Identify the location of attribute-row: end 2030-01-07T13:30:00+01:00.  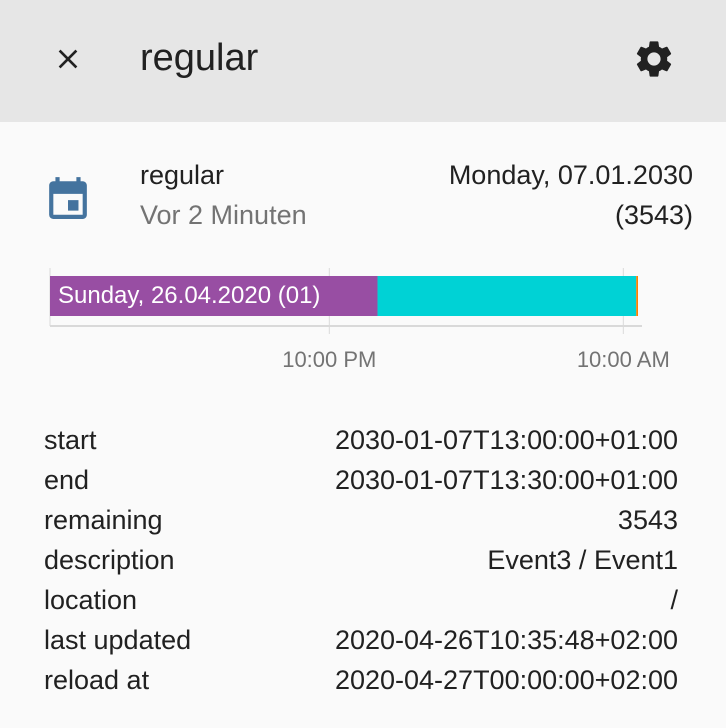
(361, 480).